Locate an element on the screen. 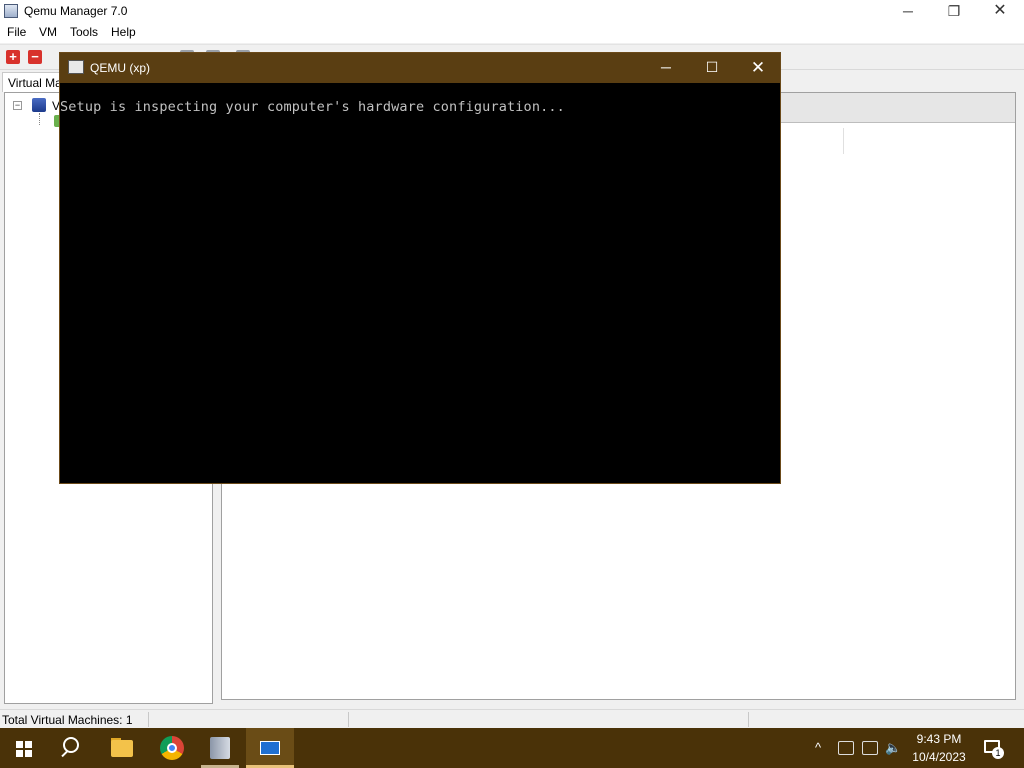 This screenshot has height=768, width=1024. folder-icon is located at coordinates (122, 748).